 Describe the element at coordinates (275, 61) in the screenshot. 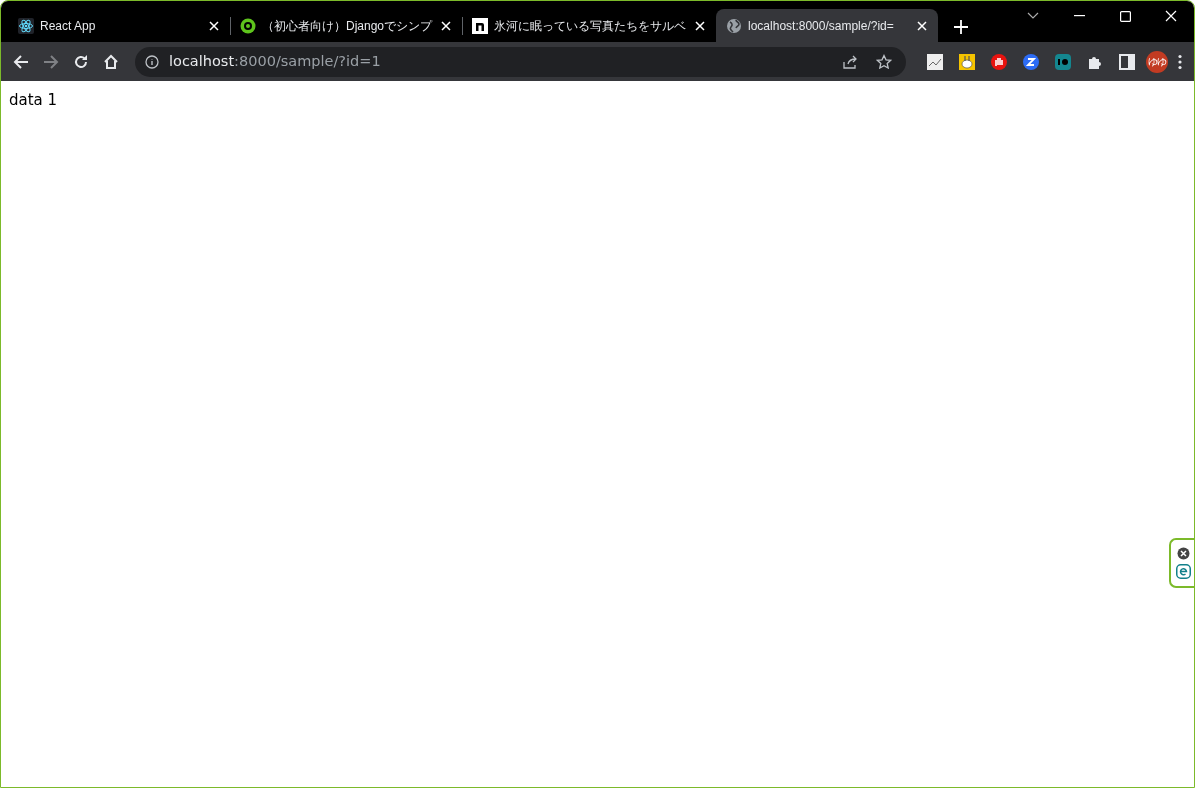

I see `address-text: localhost:8000/sample/?id=1` at that location.